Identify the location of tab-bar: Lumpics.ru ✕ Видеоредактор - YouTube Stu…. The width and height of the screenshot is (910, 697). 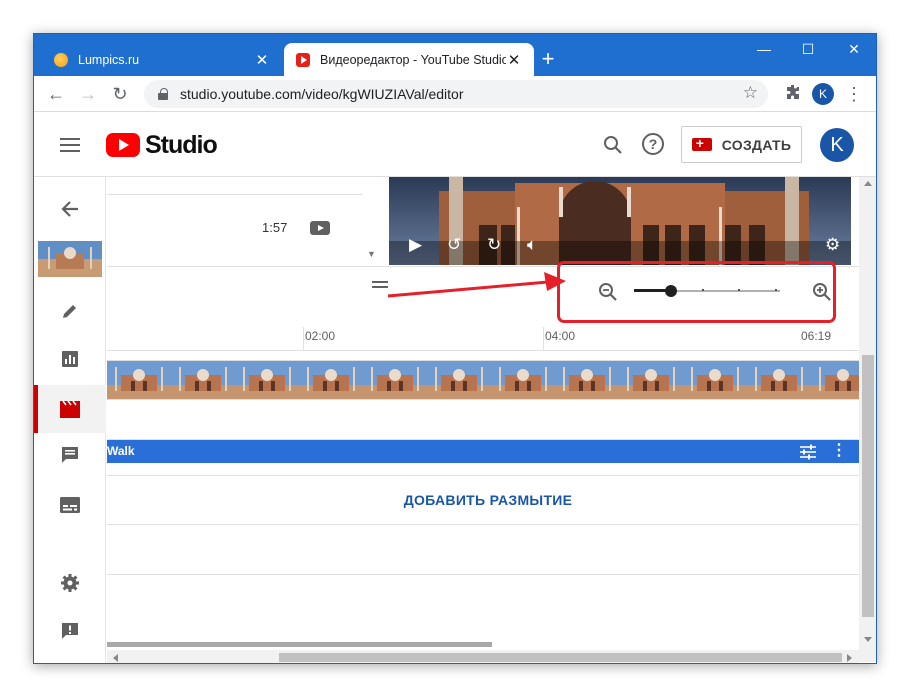
(455, 55).